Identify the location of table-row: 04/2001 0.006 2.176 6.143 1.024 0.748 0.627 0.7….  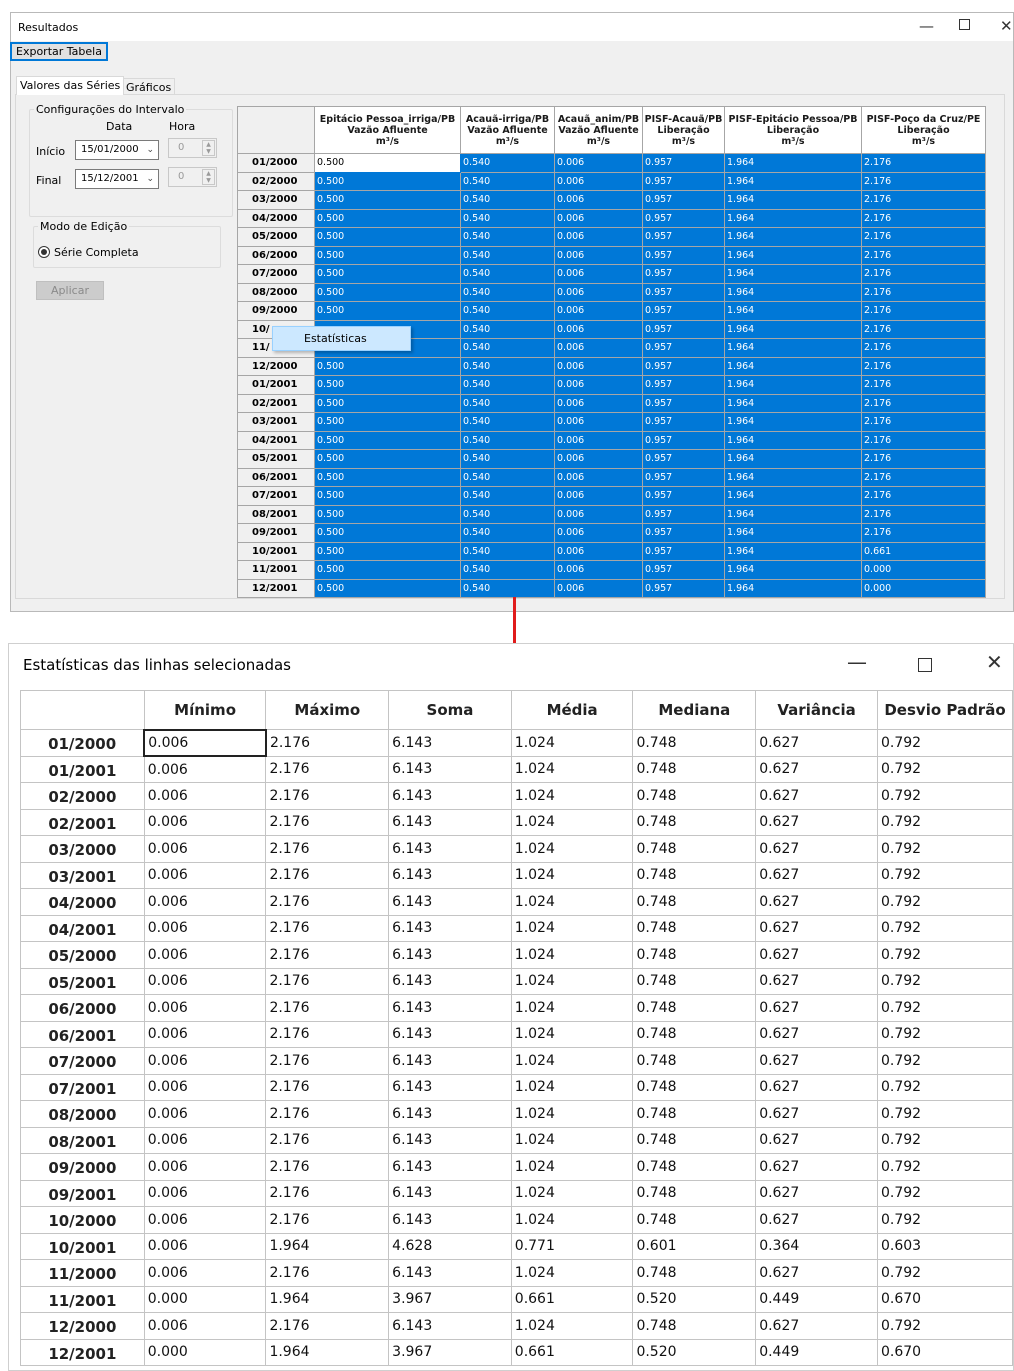
(516, 928).